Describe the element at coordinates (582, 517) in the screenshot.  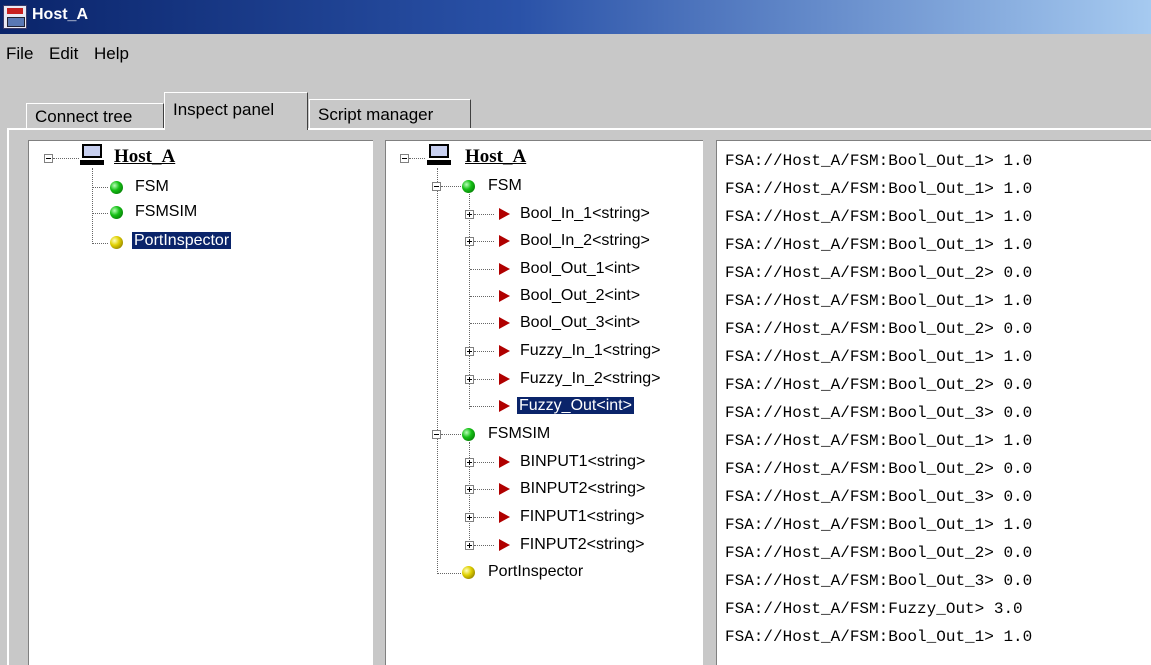
I see `mid-tree-port: FINPUT1<string>` at that location.